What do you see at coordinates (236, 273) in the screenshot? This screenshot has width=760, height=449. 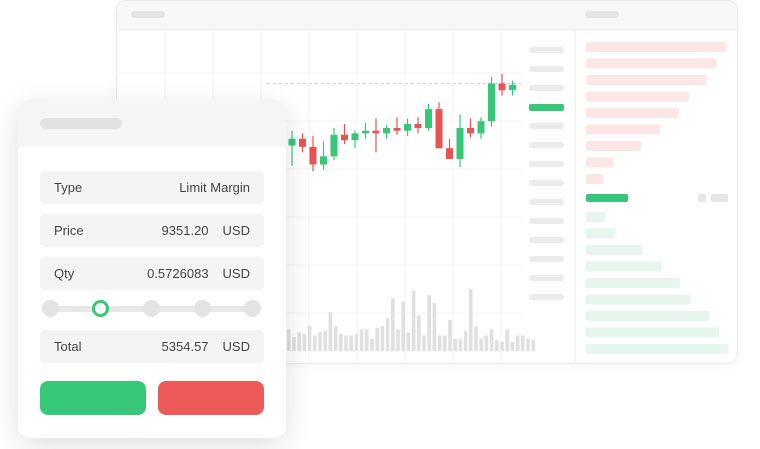 I see `qty-unit: USD` at bounding box center [236, 273].